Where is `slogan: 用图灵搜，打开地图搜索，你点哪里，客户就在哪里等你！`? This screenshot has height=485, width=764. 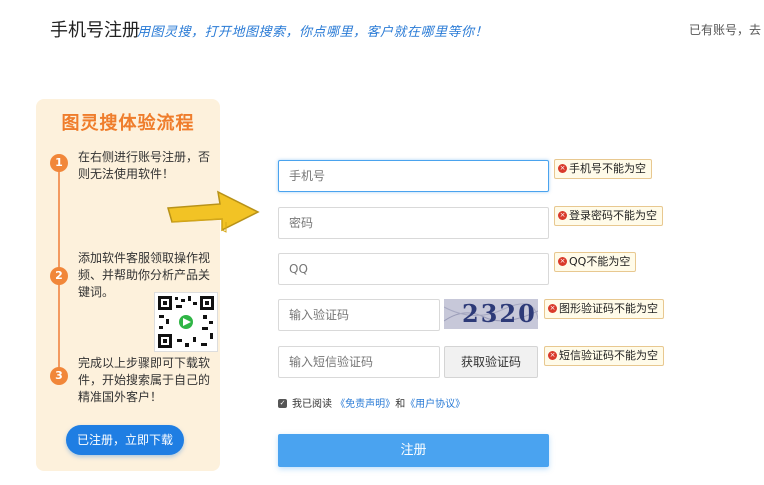
slogan: 用图灵搜，打开地图搜索，你点哪里，客户就在哪里等你！ is located at coordinates (313, 32).